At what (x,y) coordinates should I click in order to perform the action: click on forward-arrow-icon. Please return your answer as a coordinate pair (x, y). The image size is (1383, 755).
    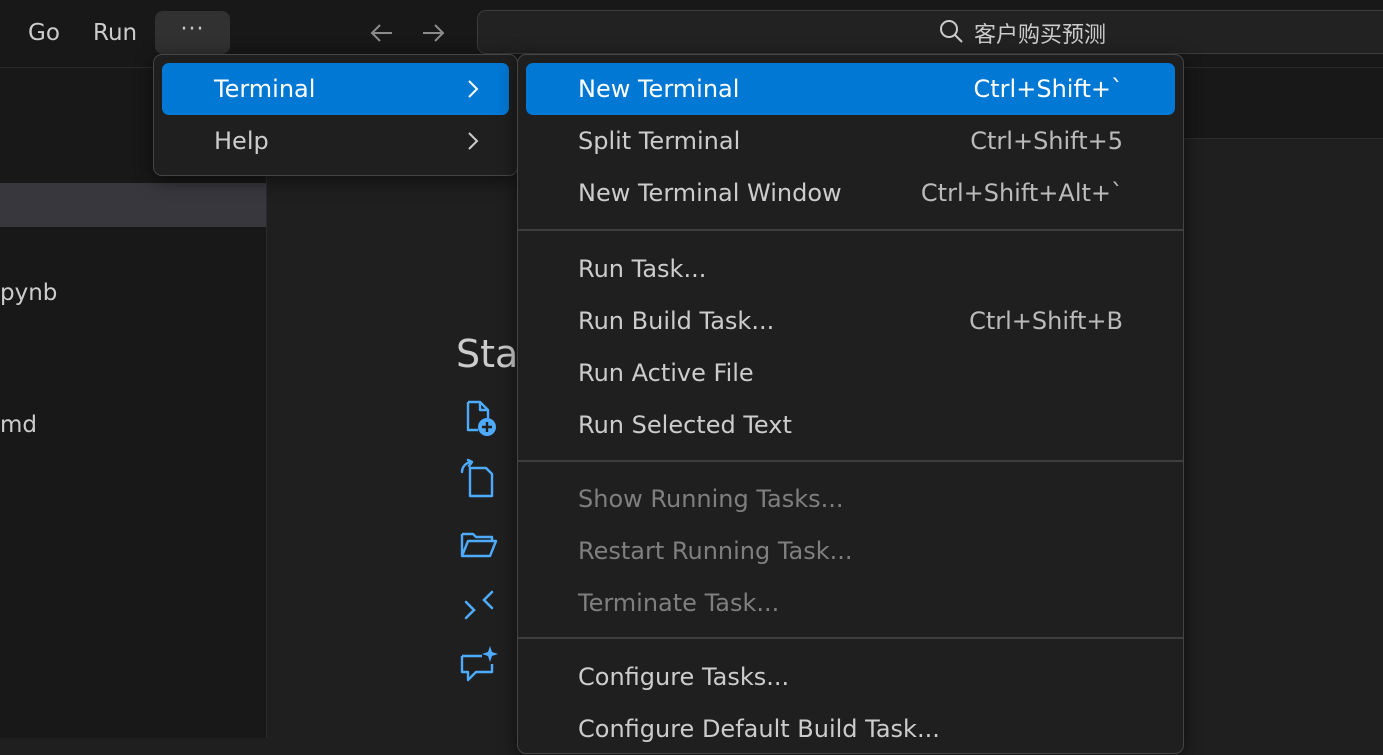
    Looking at the image, I should click on (433, 33).